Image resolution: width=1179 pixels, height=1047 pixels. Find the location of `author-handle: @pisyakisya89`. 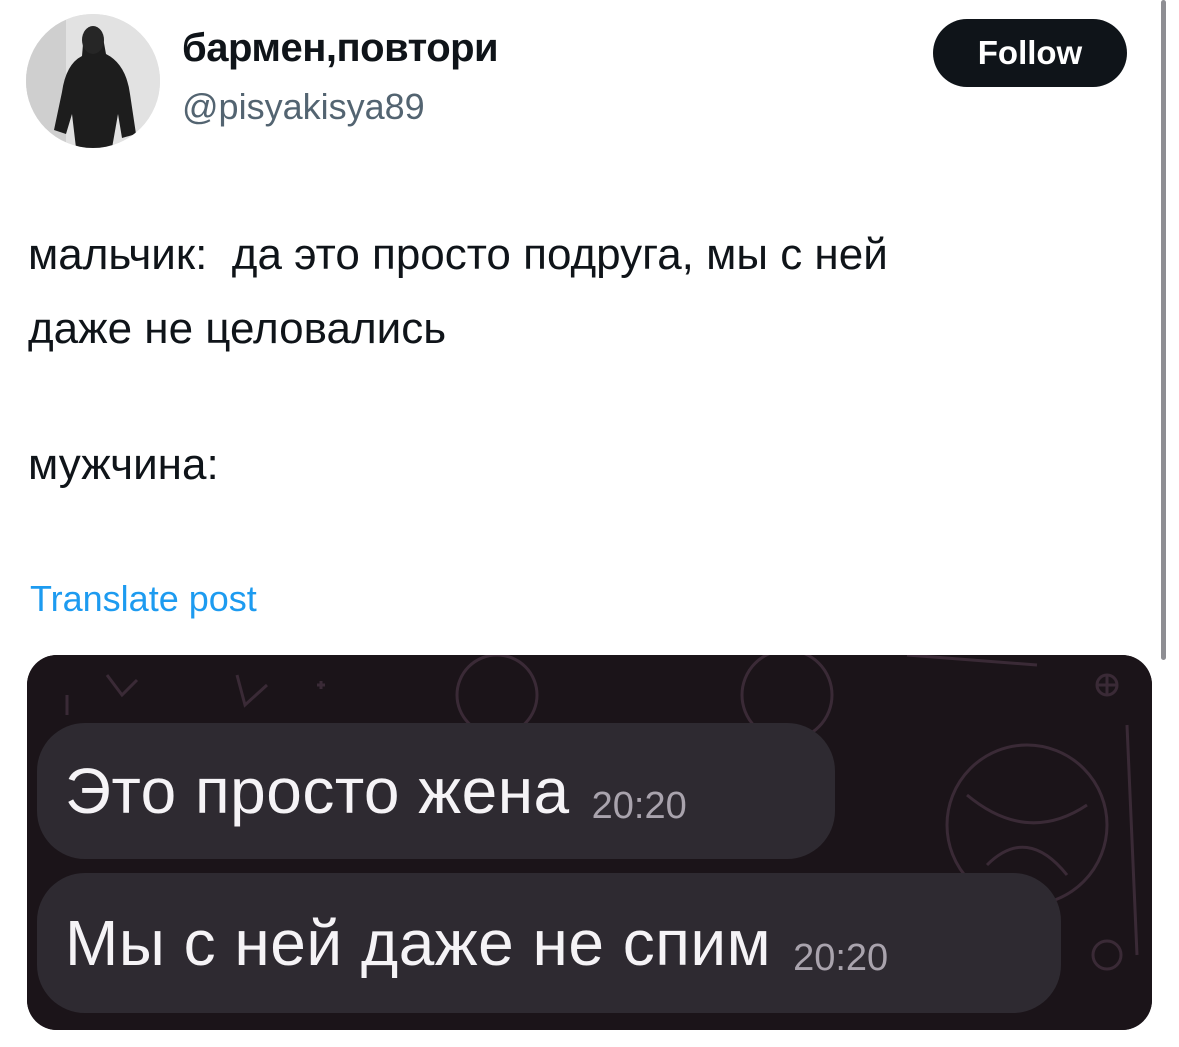

author-handle: @pisyakisya89 is located at coordinates (303, 107).